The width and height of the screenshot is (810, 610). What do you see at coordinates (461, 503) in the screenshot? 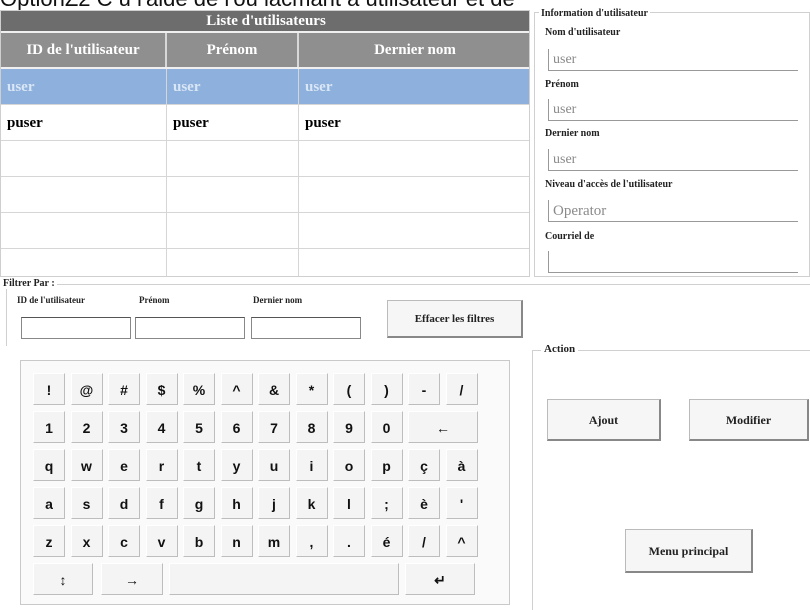
I see `keyboard-key: '` at bounding box center [461, 503].